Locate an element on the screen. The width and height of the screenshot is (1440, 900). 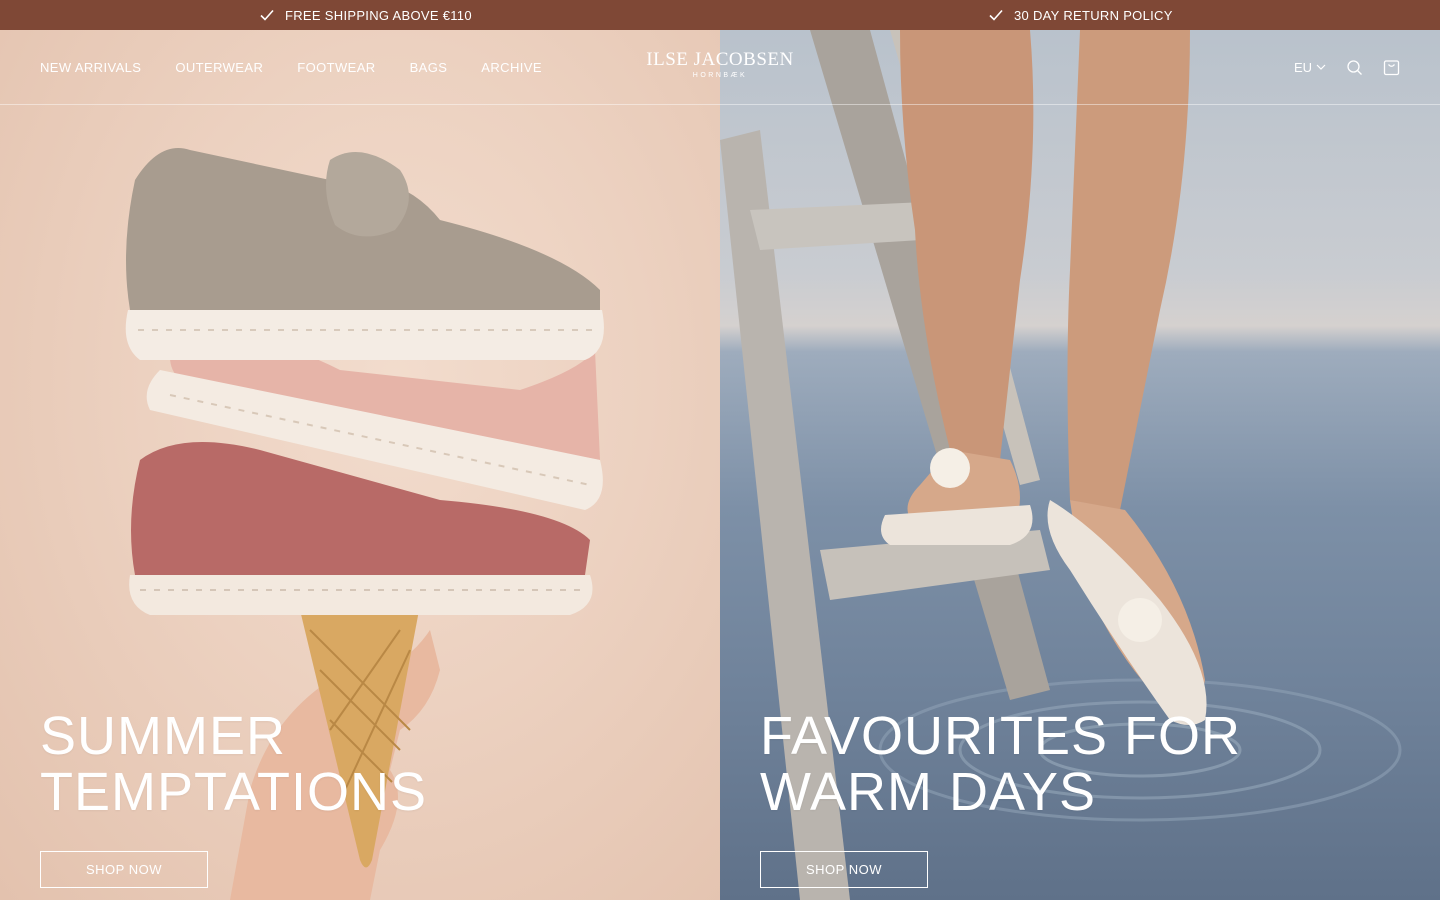
region-selector: EU is located at coordinates (1310, 67).